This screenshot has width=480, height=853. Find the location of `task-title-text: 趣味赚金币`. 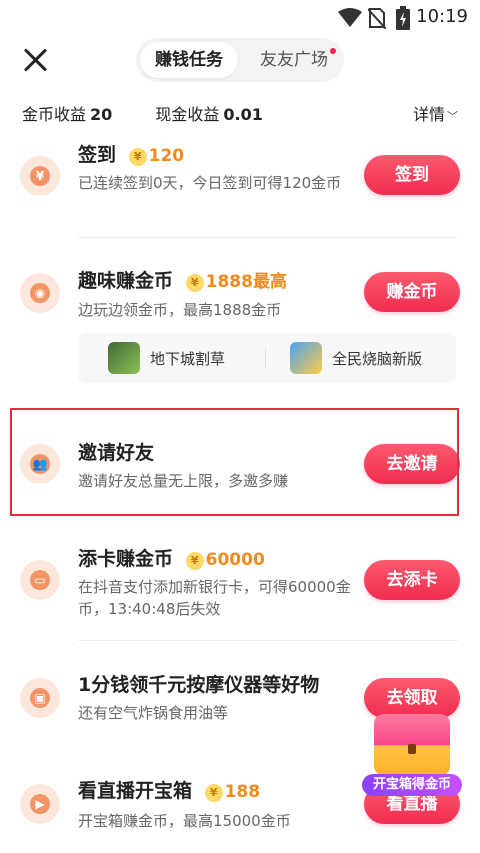

task-title-text: 趣味赚金币 is located at coordinates (126, 281).